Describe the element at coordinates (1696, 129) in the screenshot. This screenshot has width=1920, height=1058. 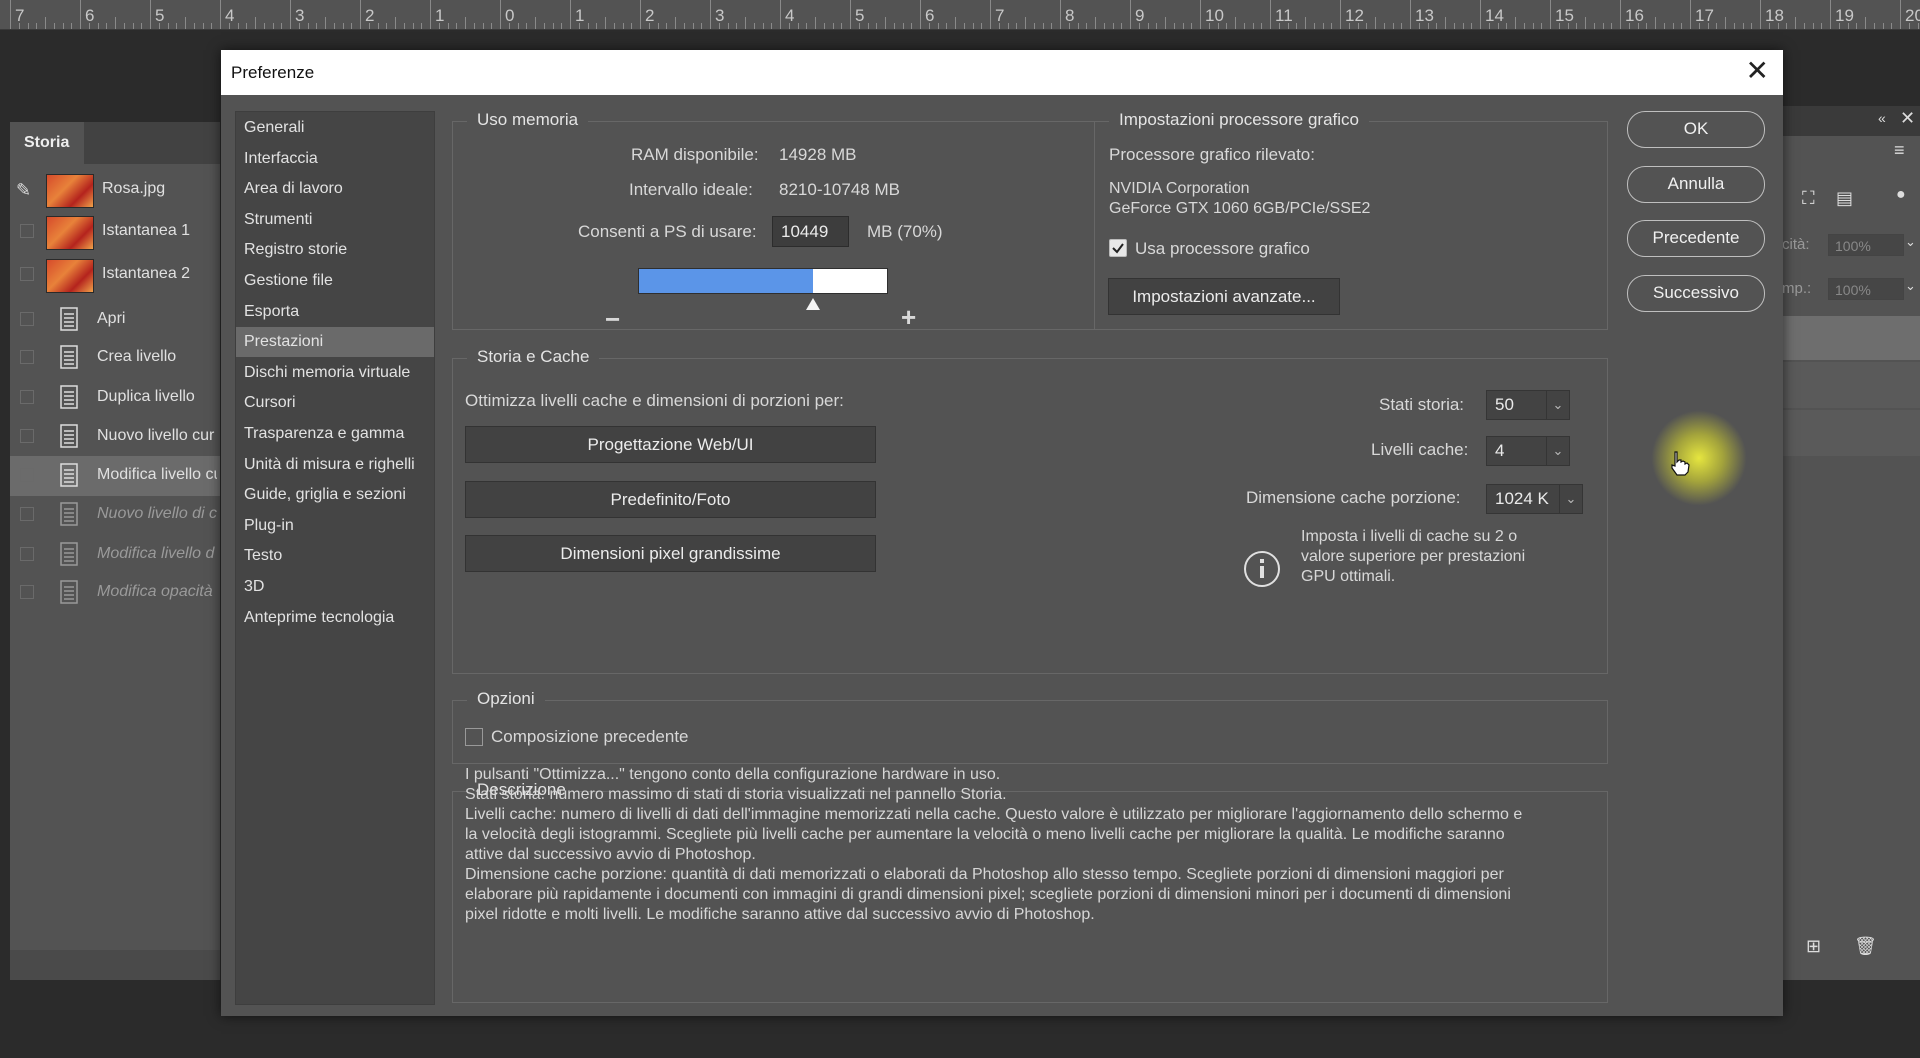
I see `ok-button: OK` at that location.